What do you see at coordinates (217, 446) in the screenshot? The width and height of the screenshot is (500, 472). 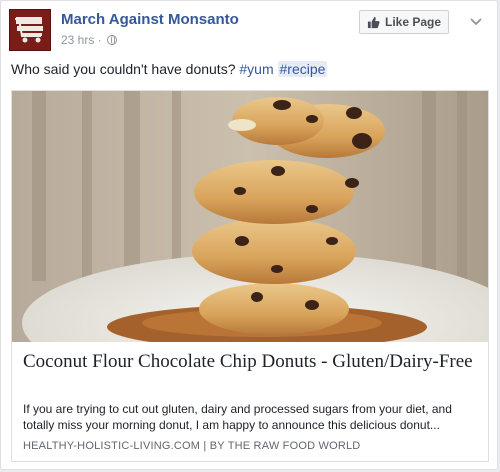 I see `by-label: BY` at bounding box center [217, 446].